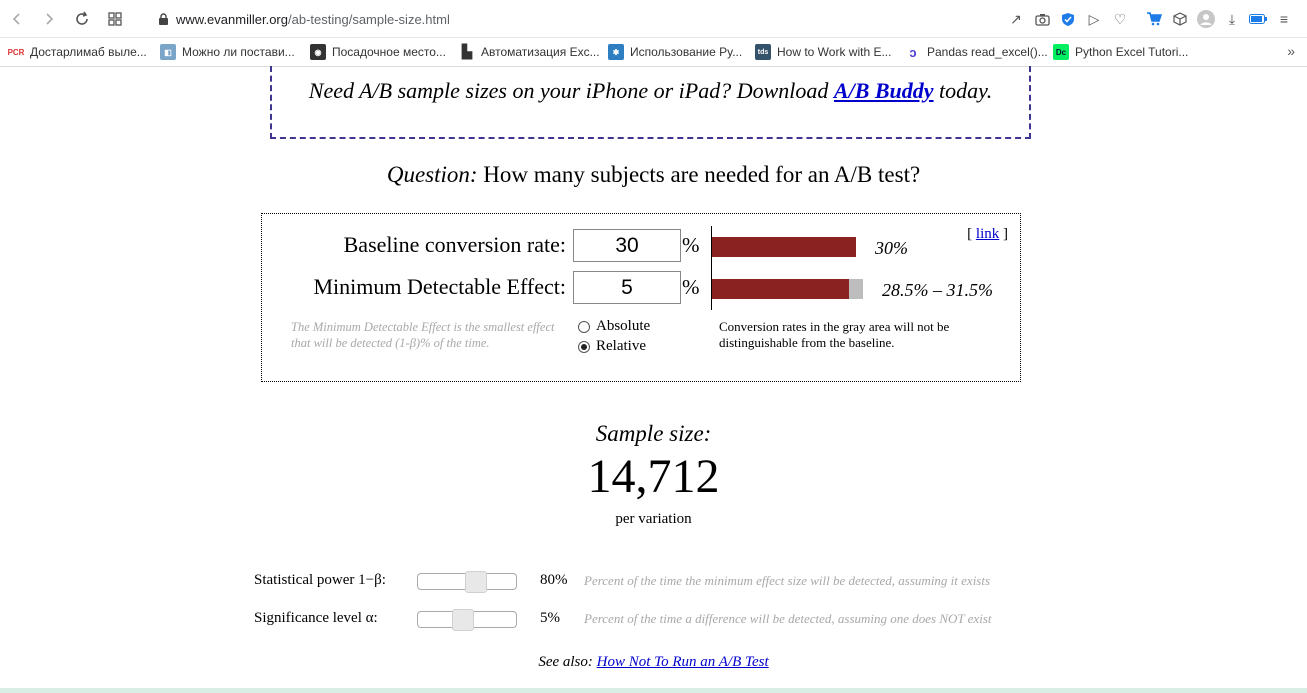 The height and width of the screenshot is (693, 1307). I want to click on significance-label: Significance level α:, so click(316, 618).